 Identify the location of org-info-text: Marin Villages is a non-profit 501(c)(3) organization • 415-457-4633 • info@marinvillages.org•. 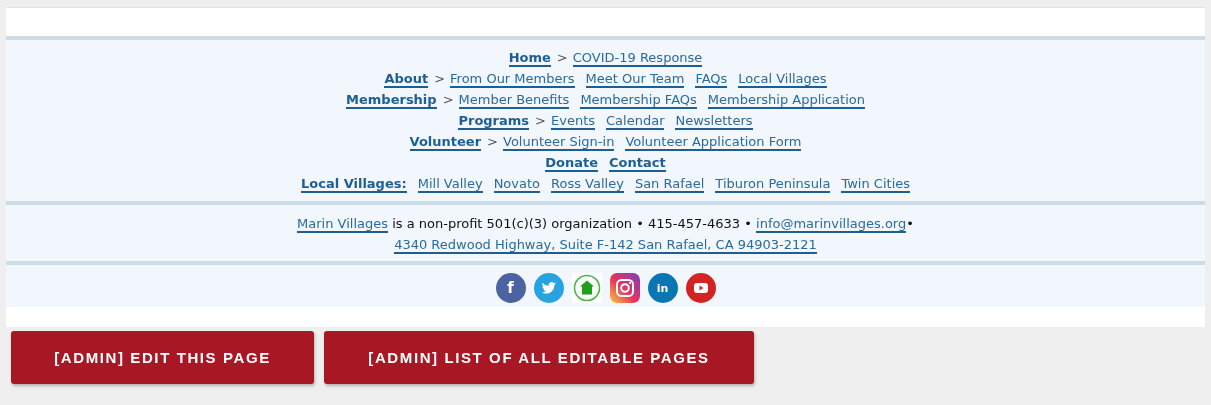
(605, 224).